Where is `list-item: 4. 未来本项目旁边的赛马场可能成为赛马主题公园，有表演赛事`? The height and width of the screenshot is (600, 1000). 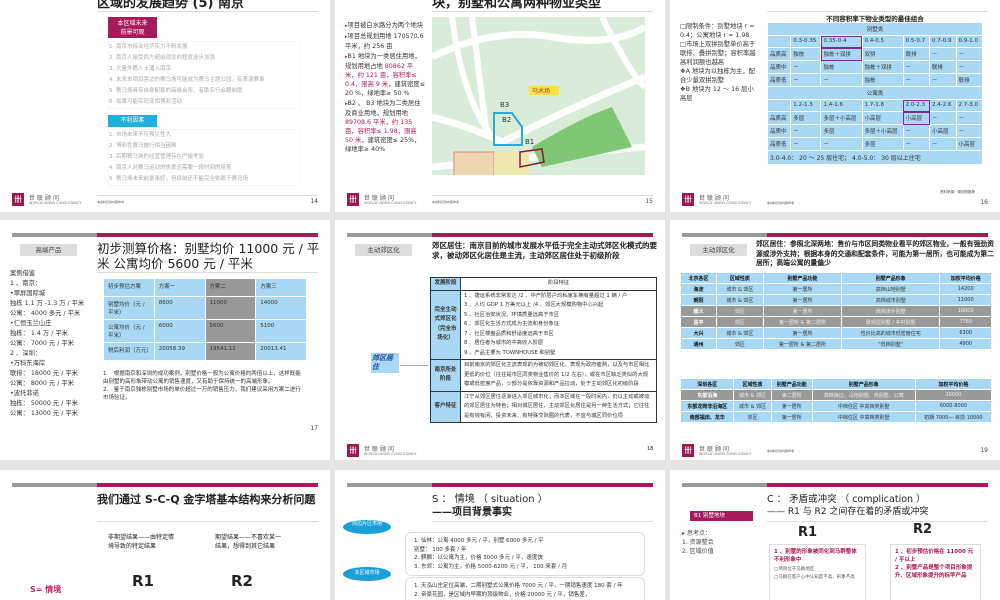
list-item: 4. 未来本项目旁边的赛马场可能成为赛马主题公园，有表演赛事 is located at coordinates (187, 80).